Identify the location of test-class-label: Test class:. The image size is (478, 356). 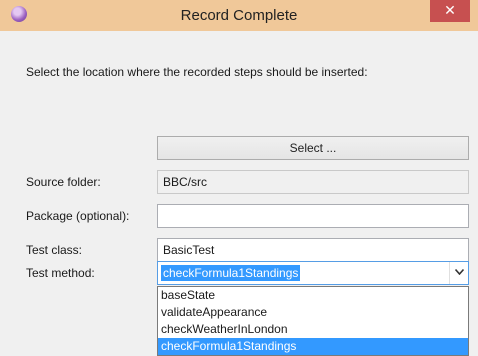
(54, 250).